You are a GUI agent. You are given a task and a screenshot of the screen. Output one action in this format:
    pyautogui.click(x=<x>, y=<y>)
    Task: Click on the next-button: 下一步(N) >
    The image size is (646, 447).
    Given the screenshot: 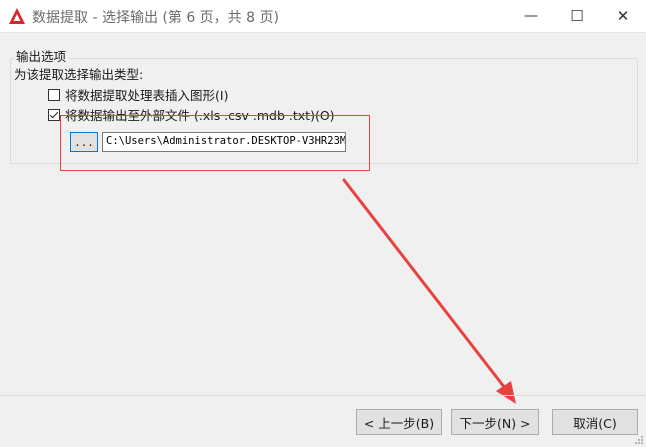 What is the action you would take?
    pyautogui.click(x=495, y=422)
    